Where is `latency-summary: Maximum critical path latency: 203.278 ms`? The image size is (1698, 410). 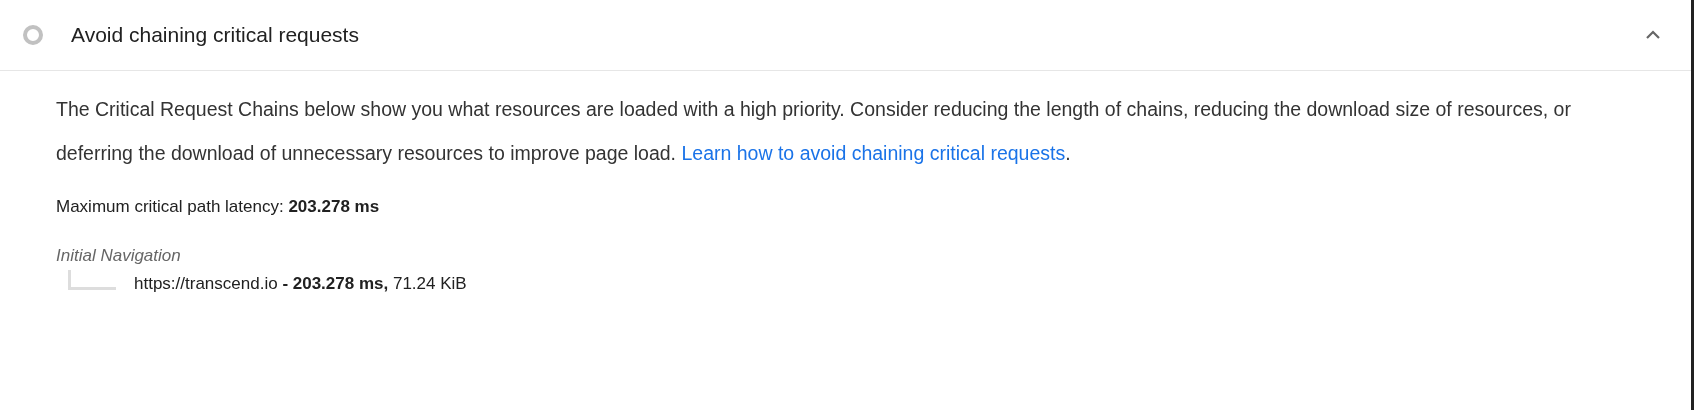 latency-summary: Maximum critical path latency: 203.278 ms is located at coordinates (218, 207).